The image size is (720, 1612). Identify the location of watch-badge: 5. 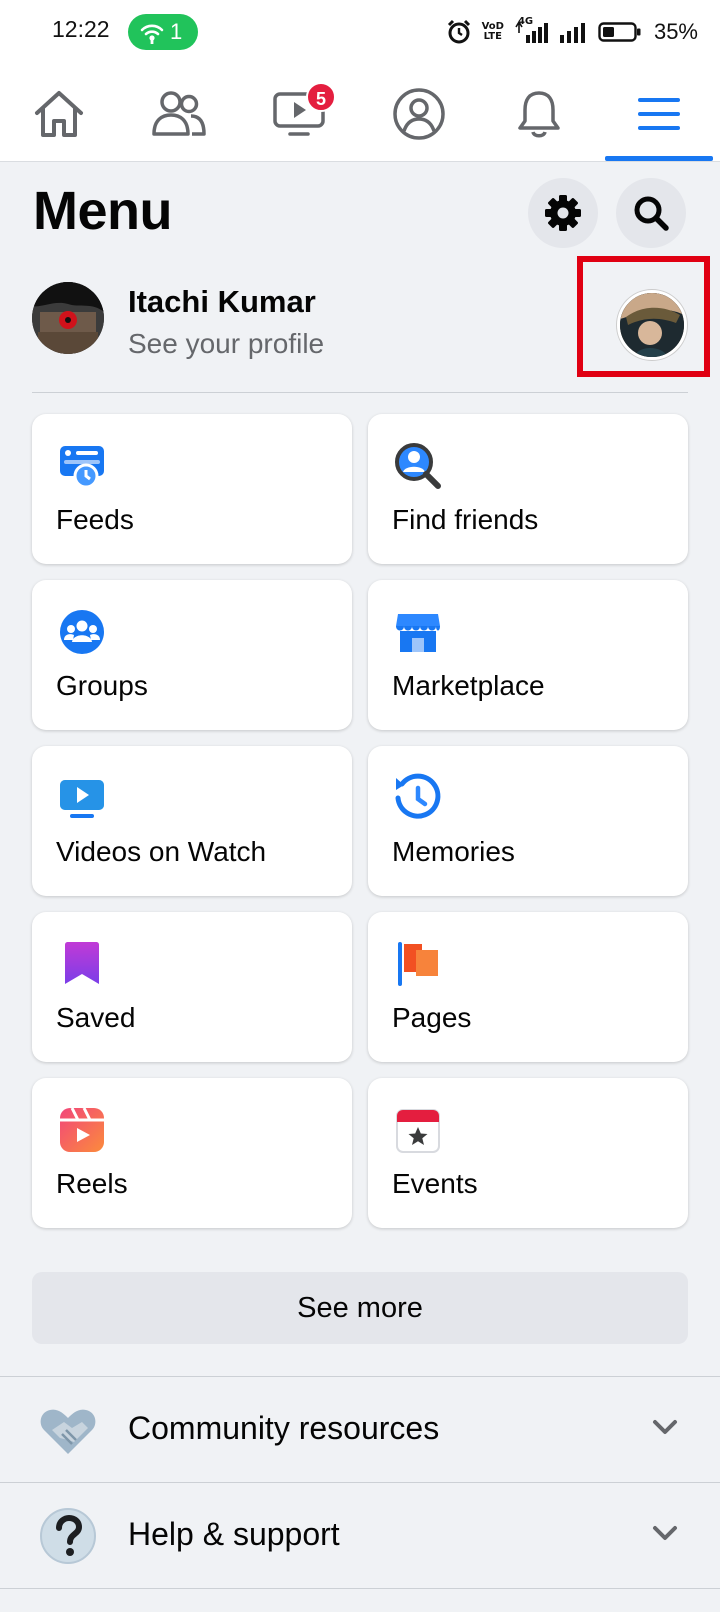
(321, 97).